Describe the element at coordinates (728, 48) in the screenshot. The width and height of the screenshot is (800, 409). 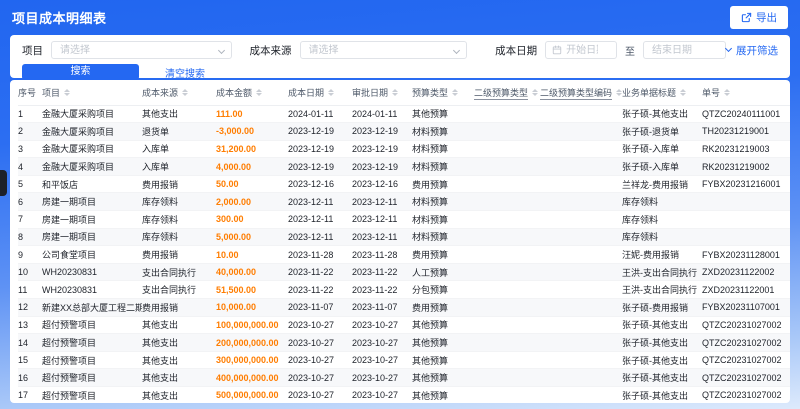
I see `chevron-down-icon` at that location.